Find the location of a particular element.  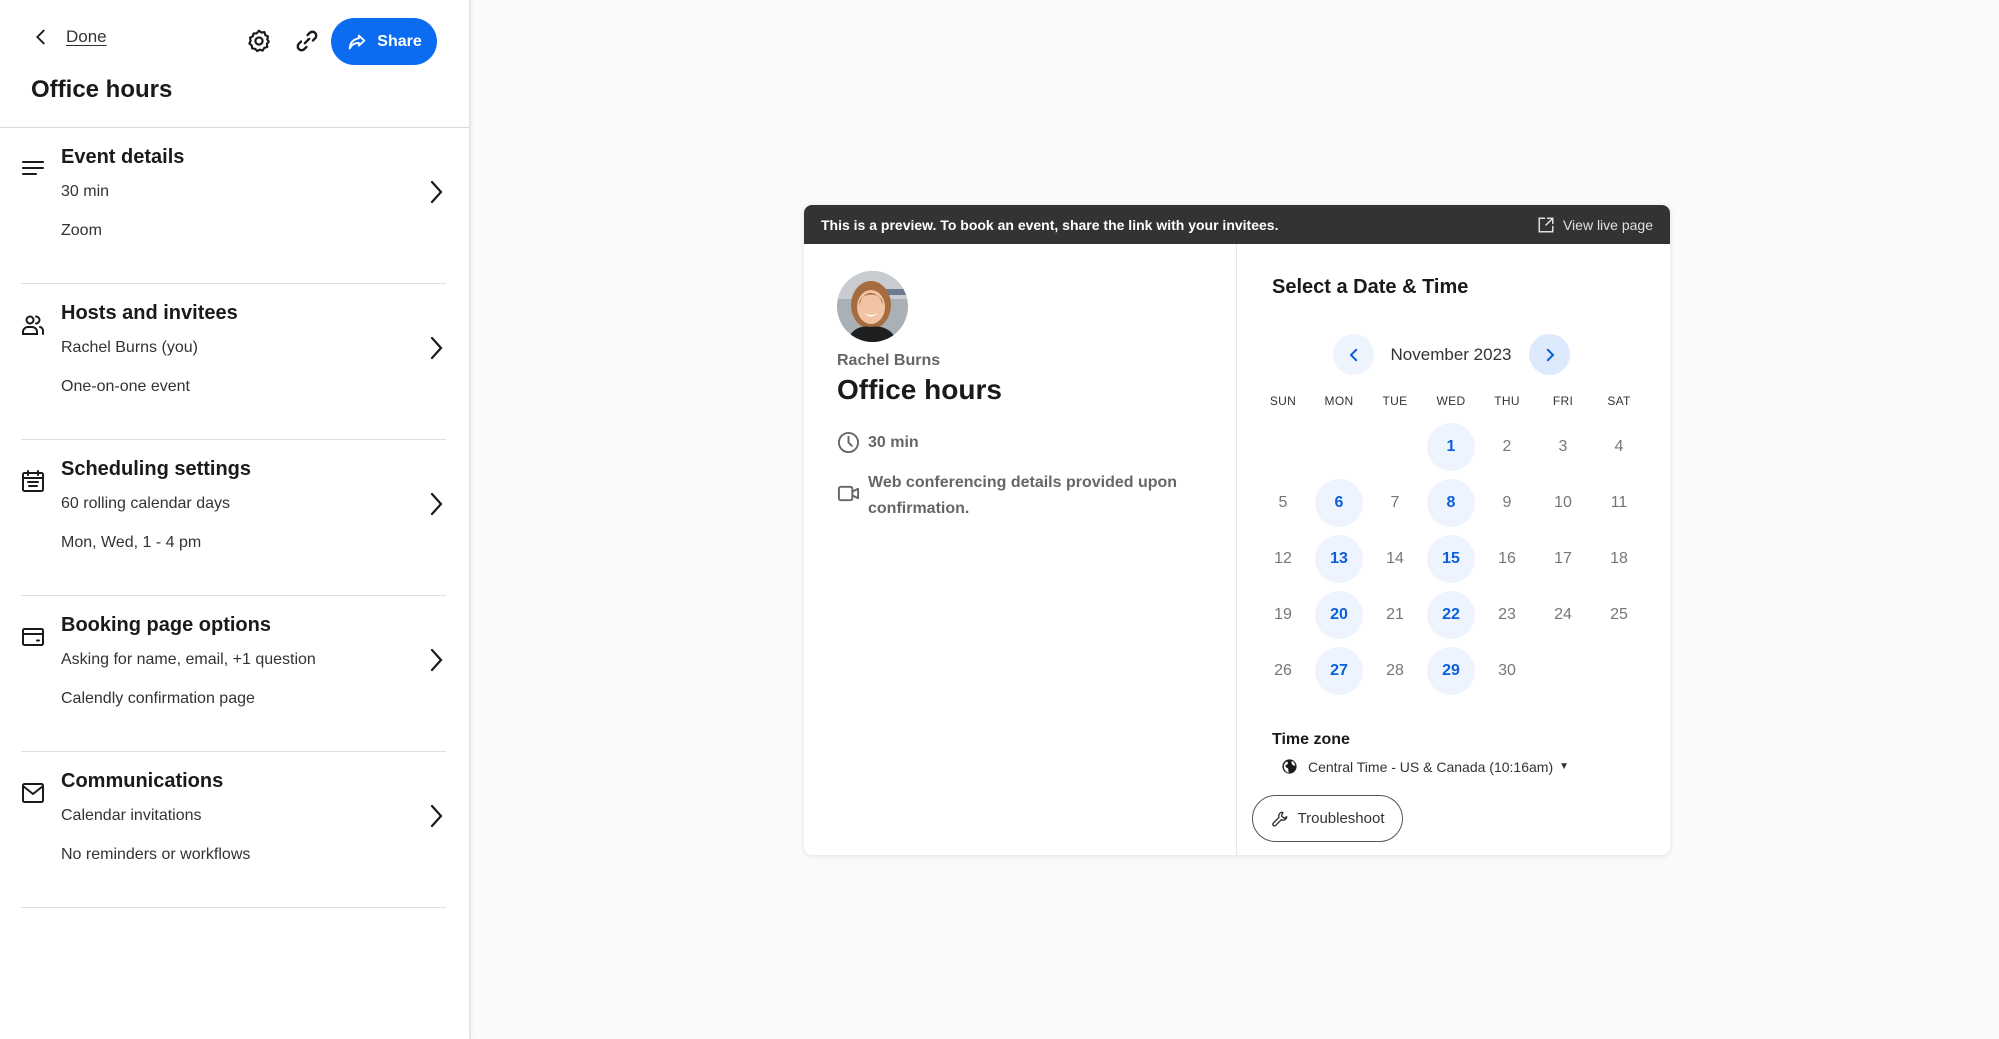

video-camera-icon is located at coordinates (848, 493).